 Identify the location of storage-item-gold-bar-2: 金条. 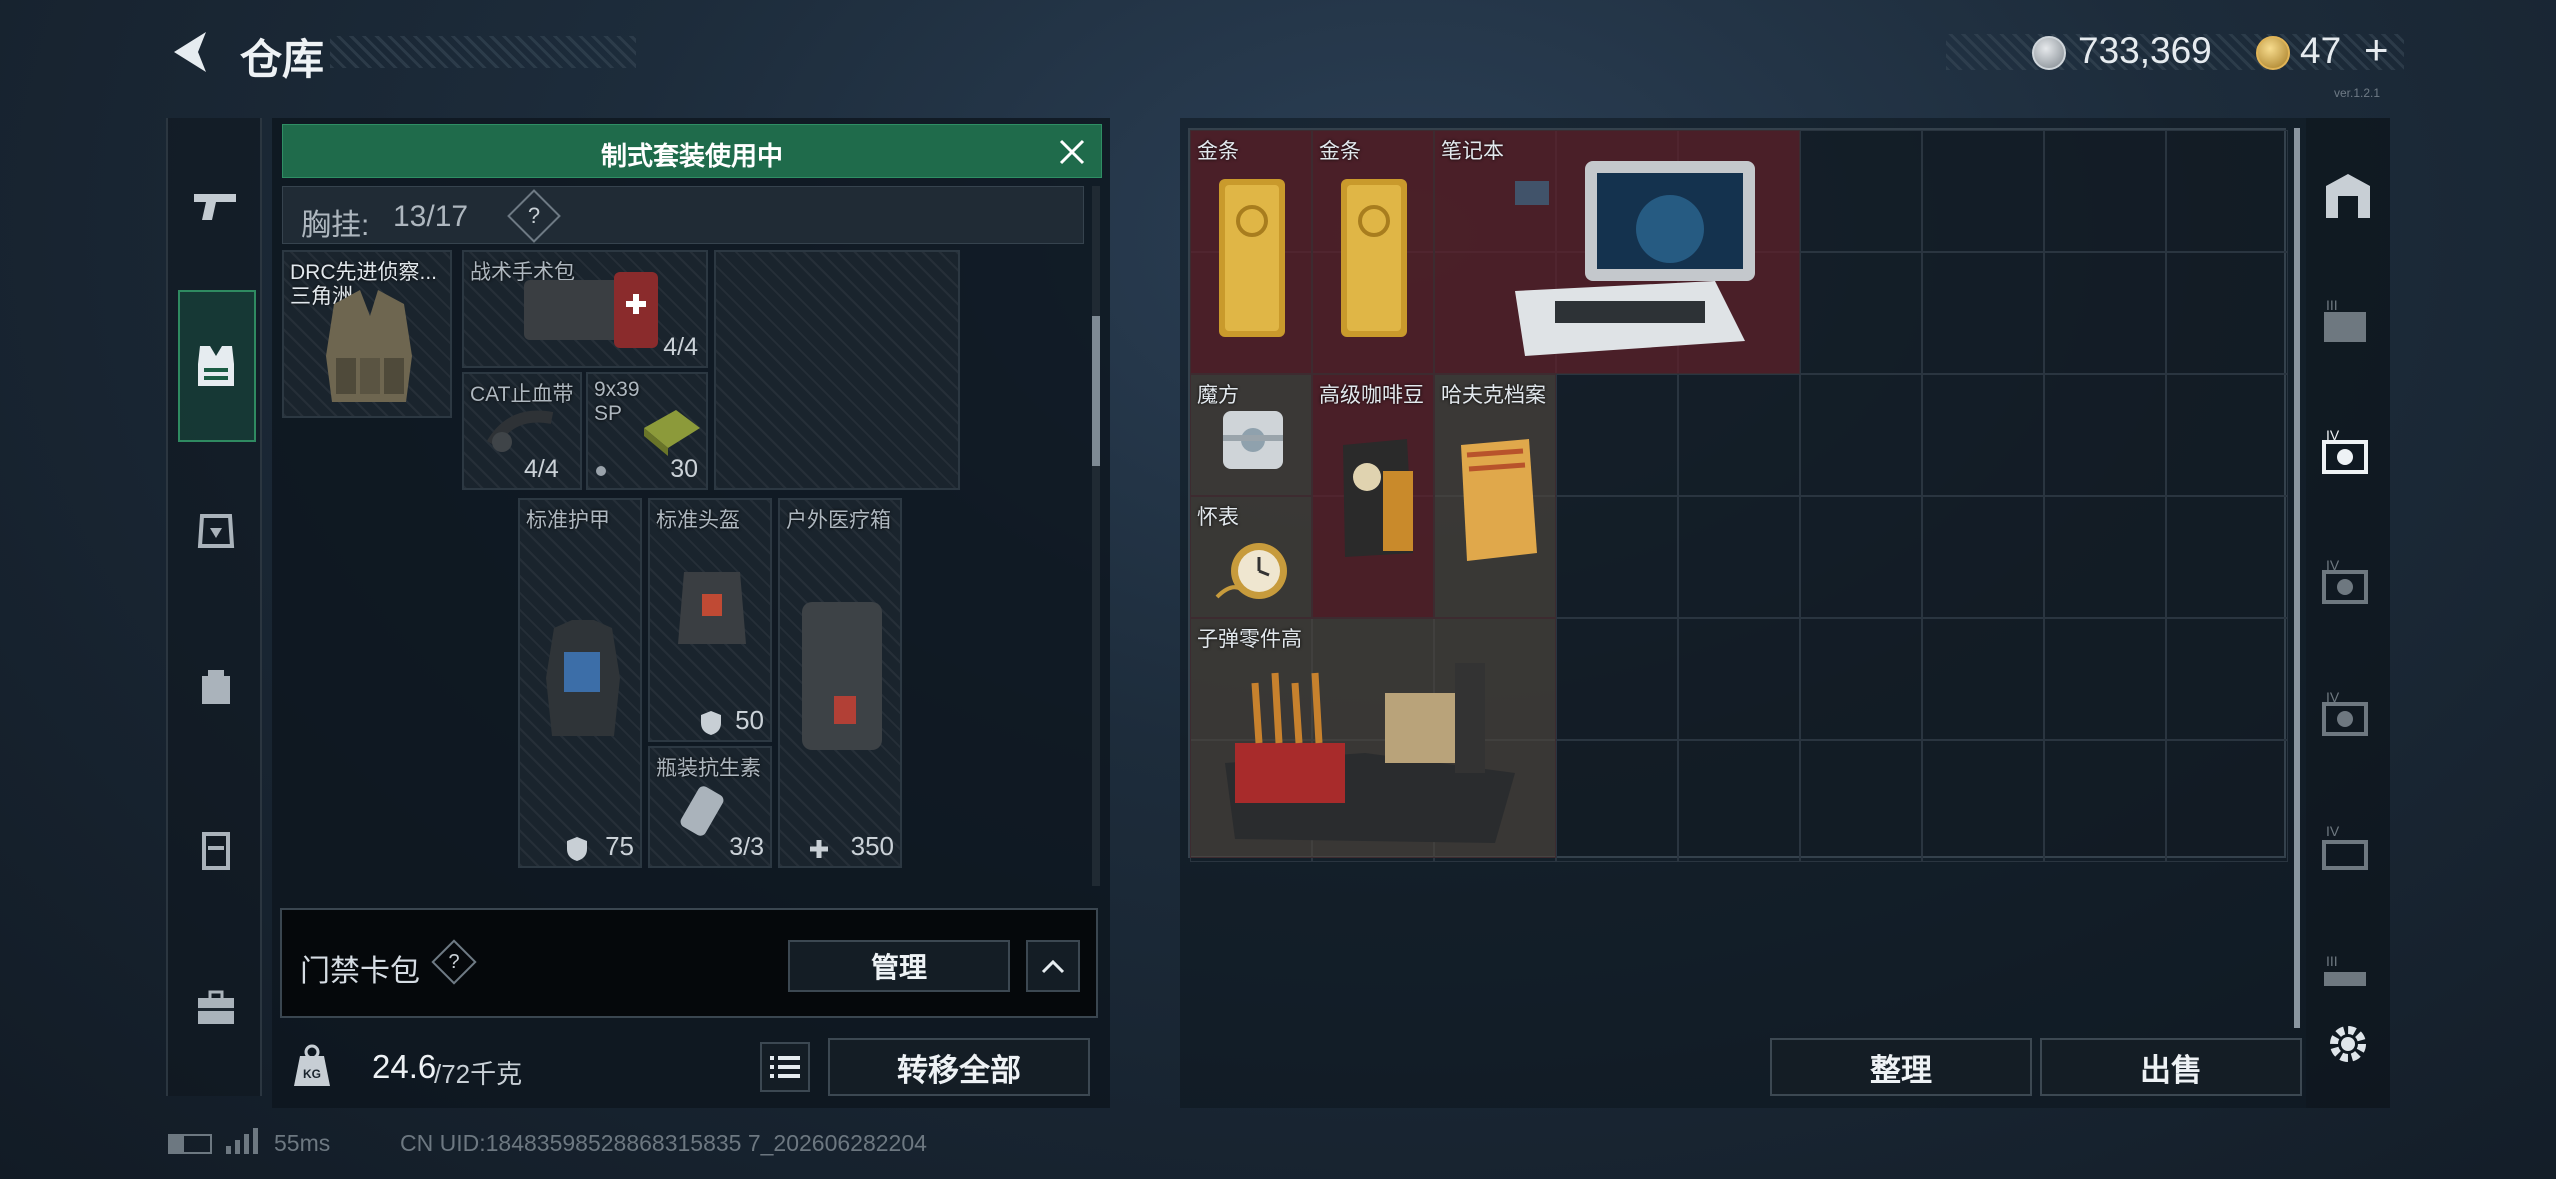
(1373, 252).